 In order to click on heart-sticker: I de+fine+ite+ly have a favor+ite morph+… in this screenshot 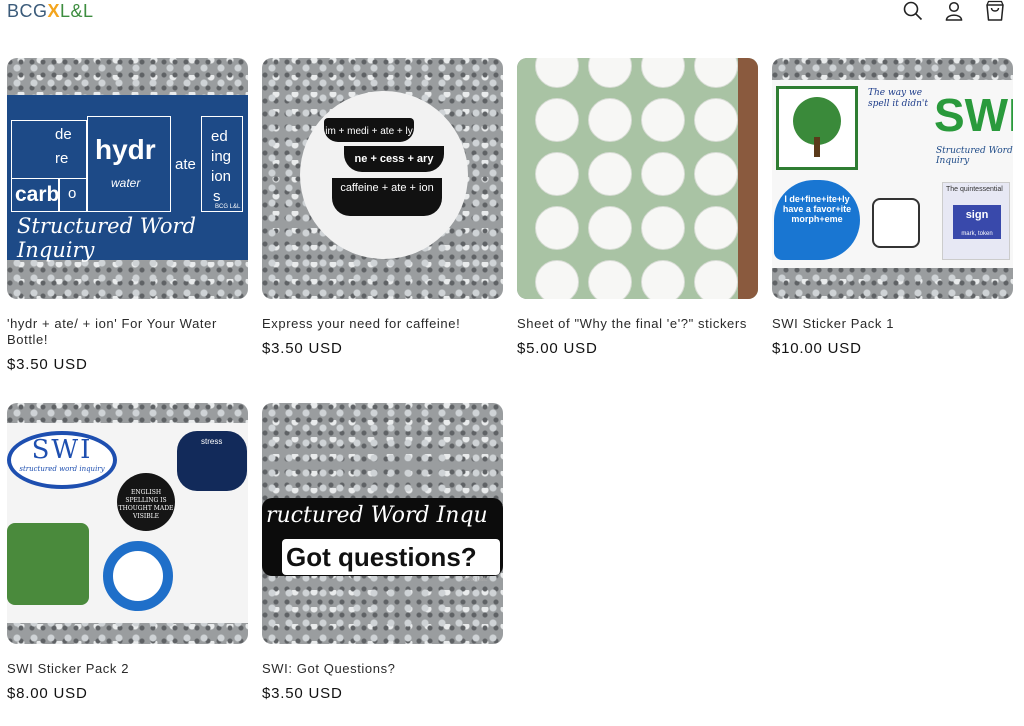, I will do `click(817, 220)`.